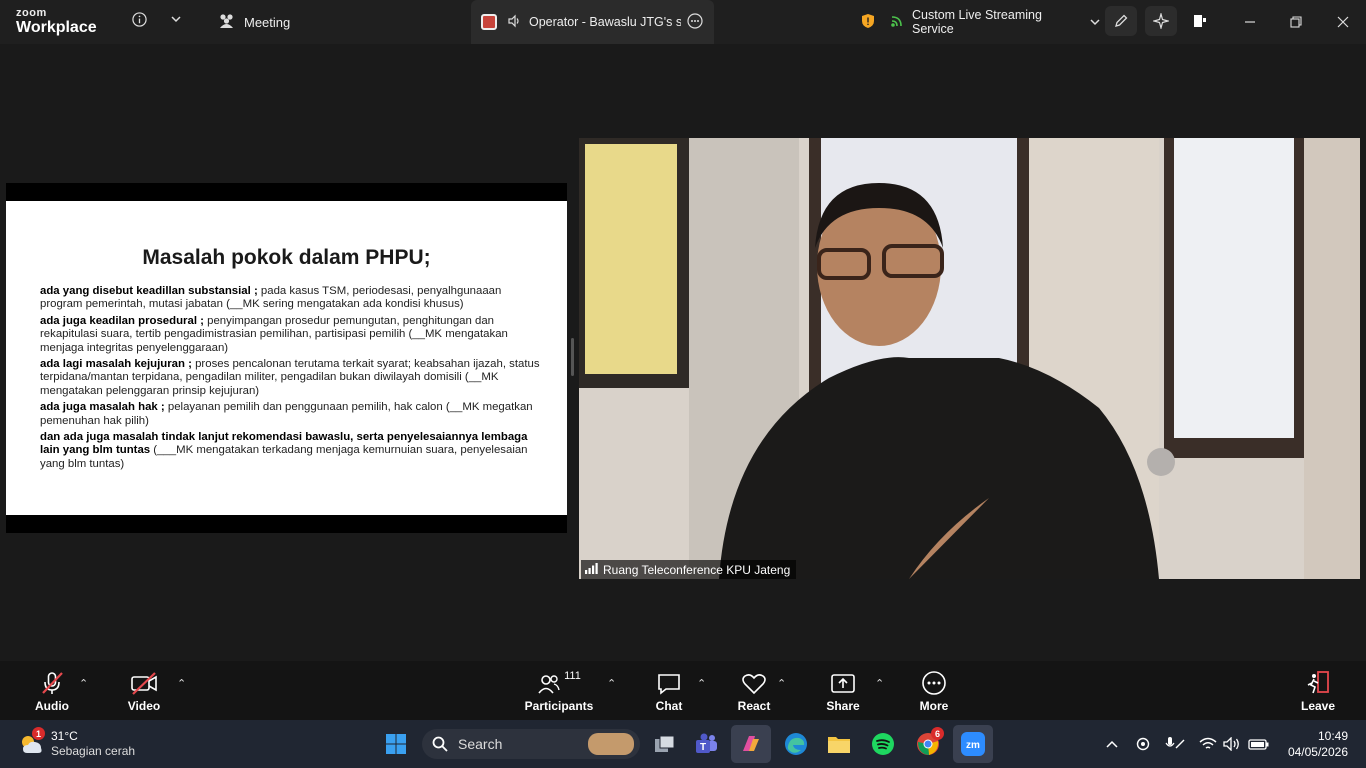 Image resolution: width=1366 pixels, height=768 pixels. Describe the element at coordinates (1259, 744) in the screenshot. I see `battery-charging-icon` at that location.